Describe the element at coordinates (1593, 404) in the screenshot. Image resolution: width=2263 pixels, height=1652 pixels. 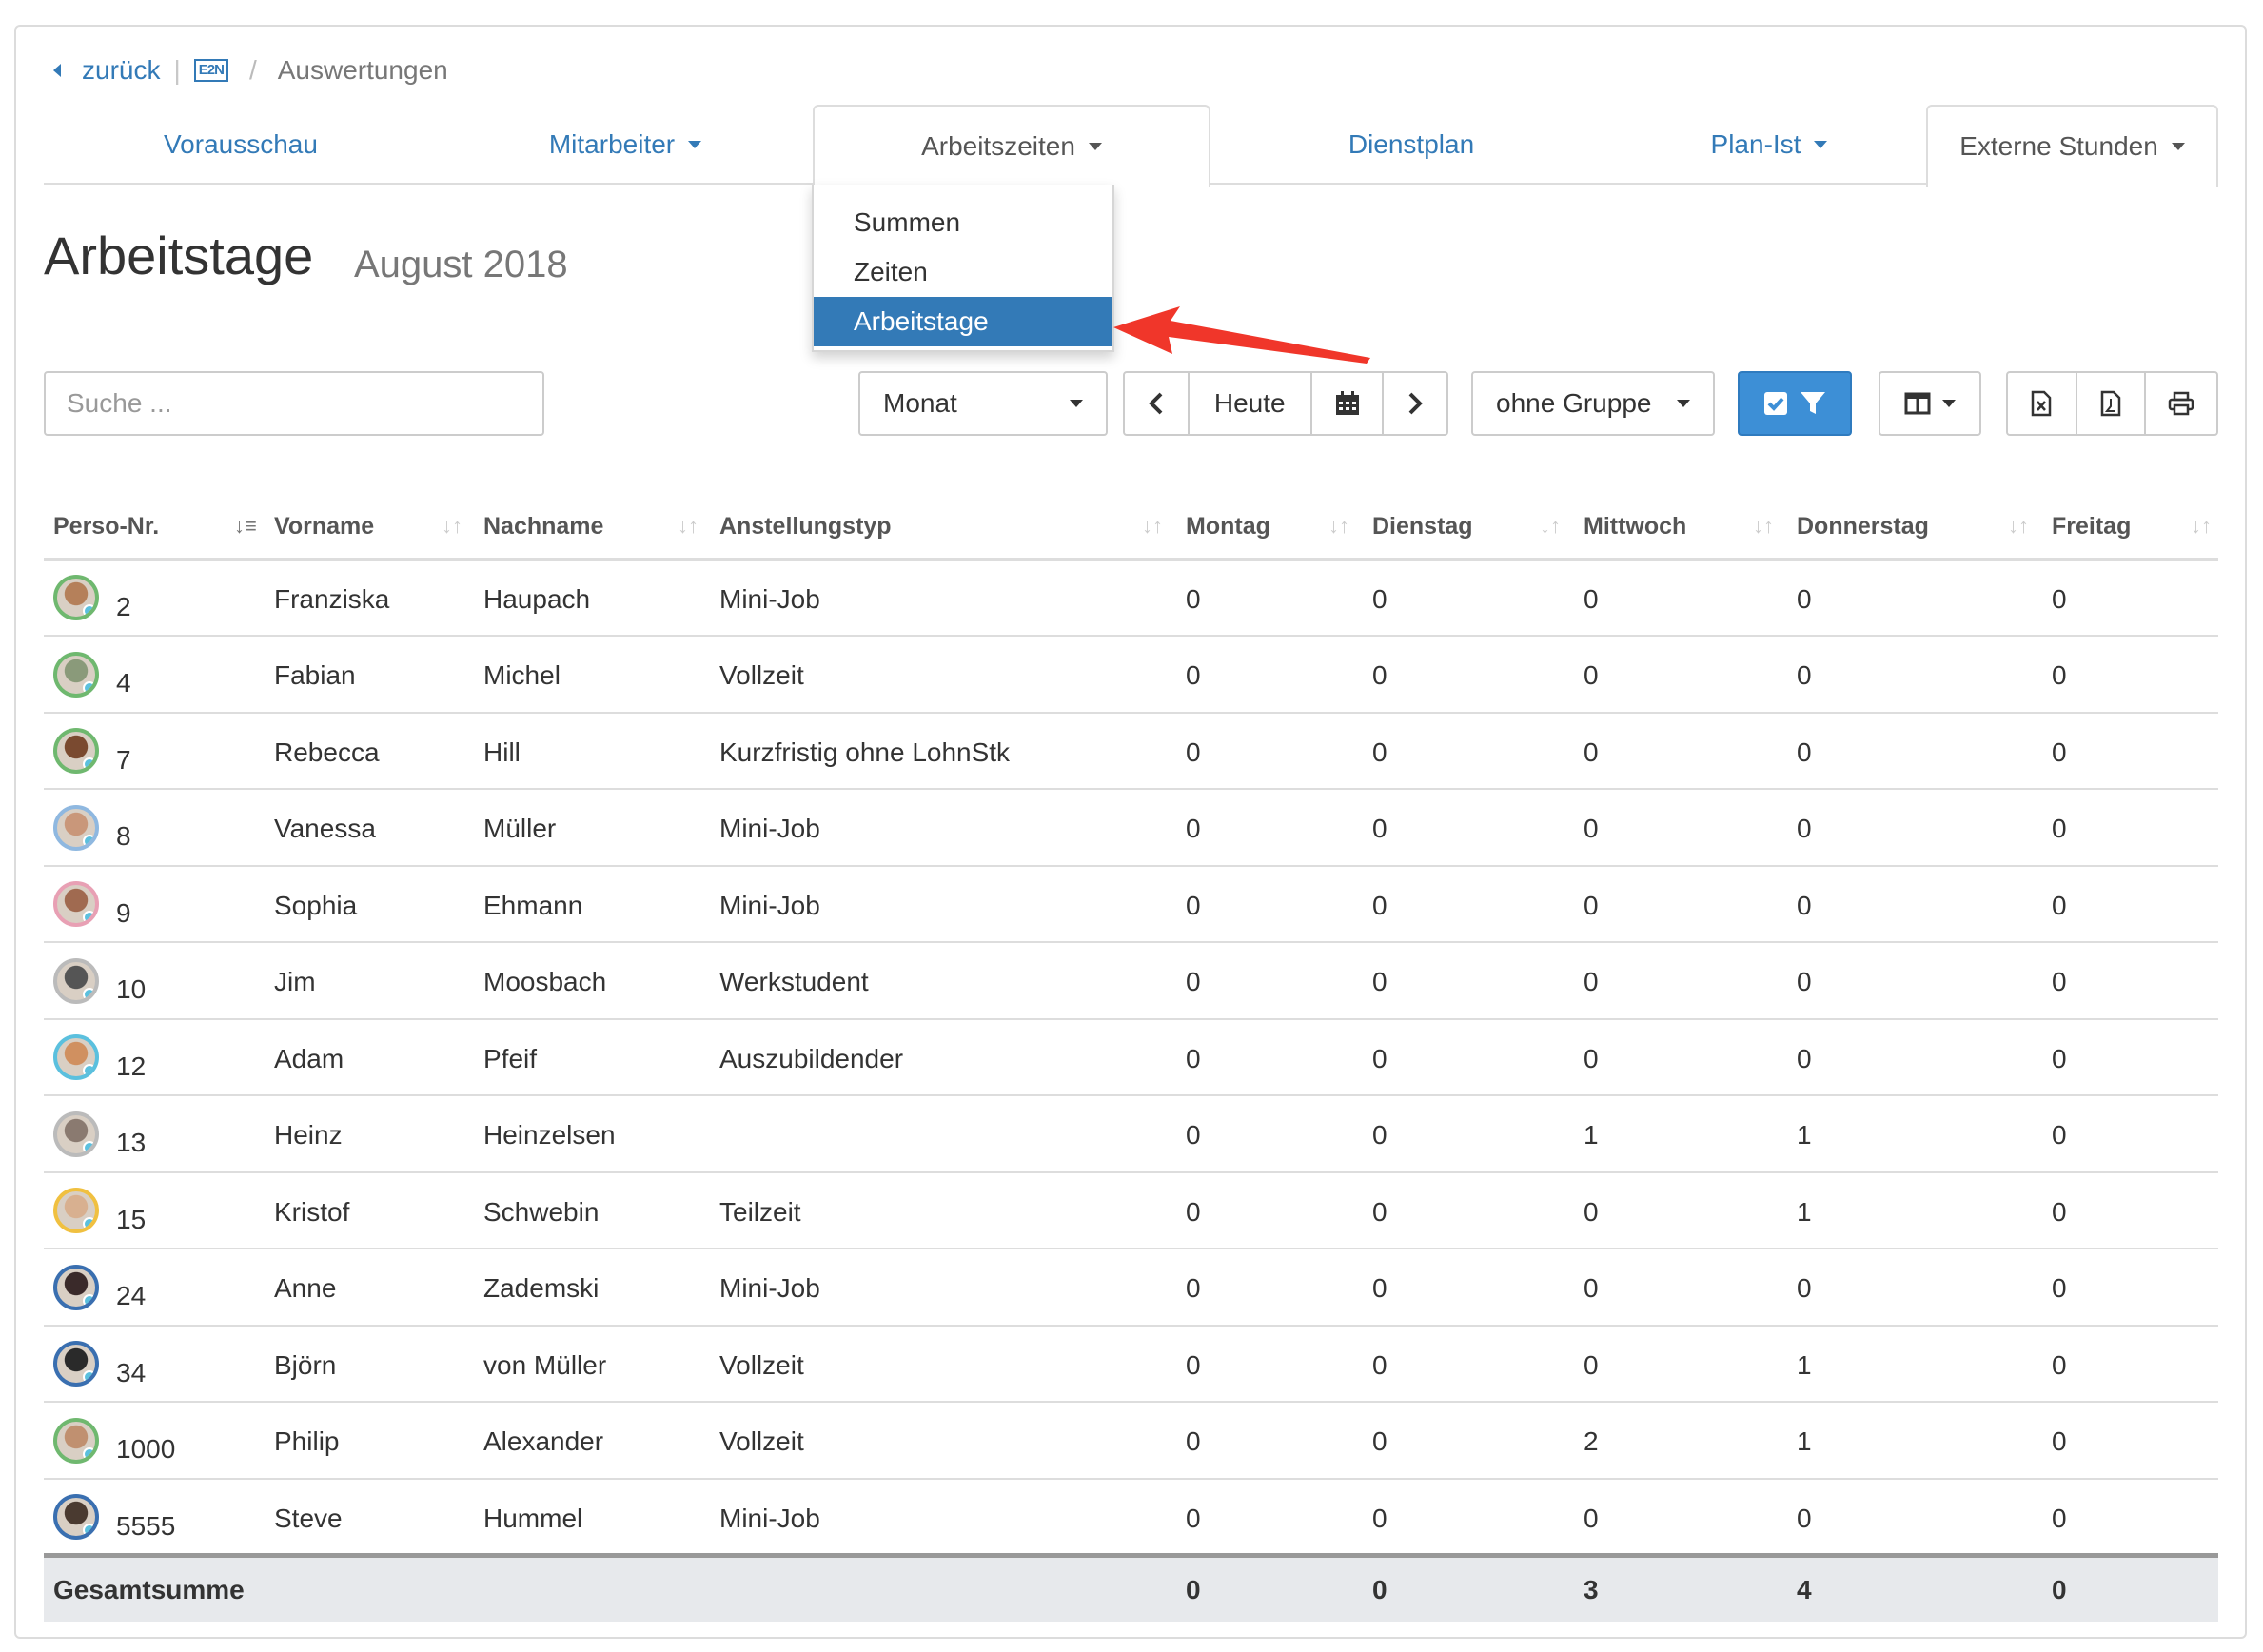
I see `group-select: ohne Gruppe` at that location.